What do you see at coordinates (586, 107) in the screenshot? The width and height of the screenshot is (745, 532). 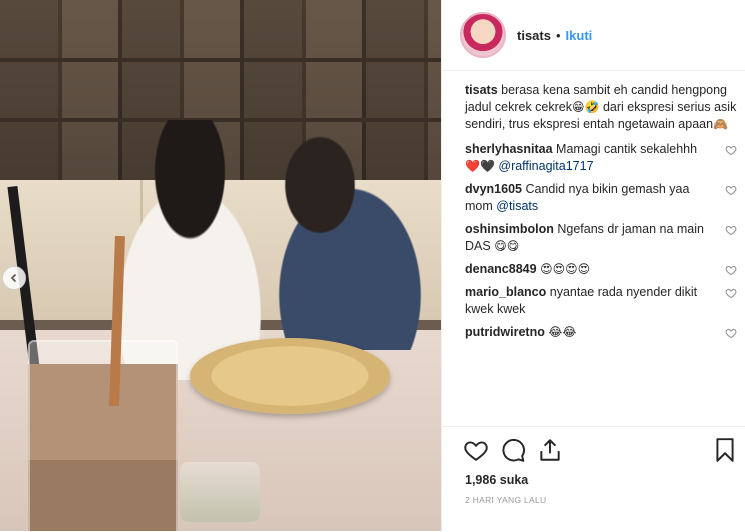 I see `caption-emoji: 😁🤣` at bounding box center [586, 107].